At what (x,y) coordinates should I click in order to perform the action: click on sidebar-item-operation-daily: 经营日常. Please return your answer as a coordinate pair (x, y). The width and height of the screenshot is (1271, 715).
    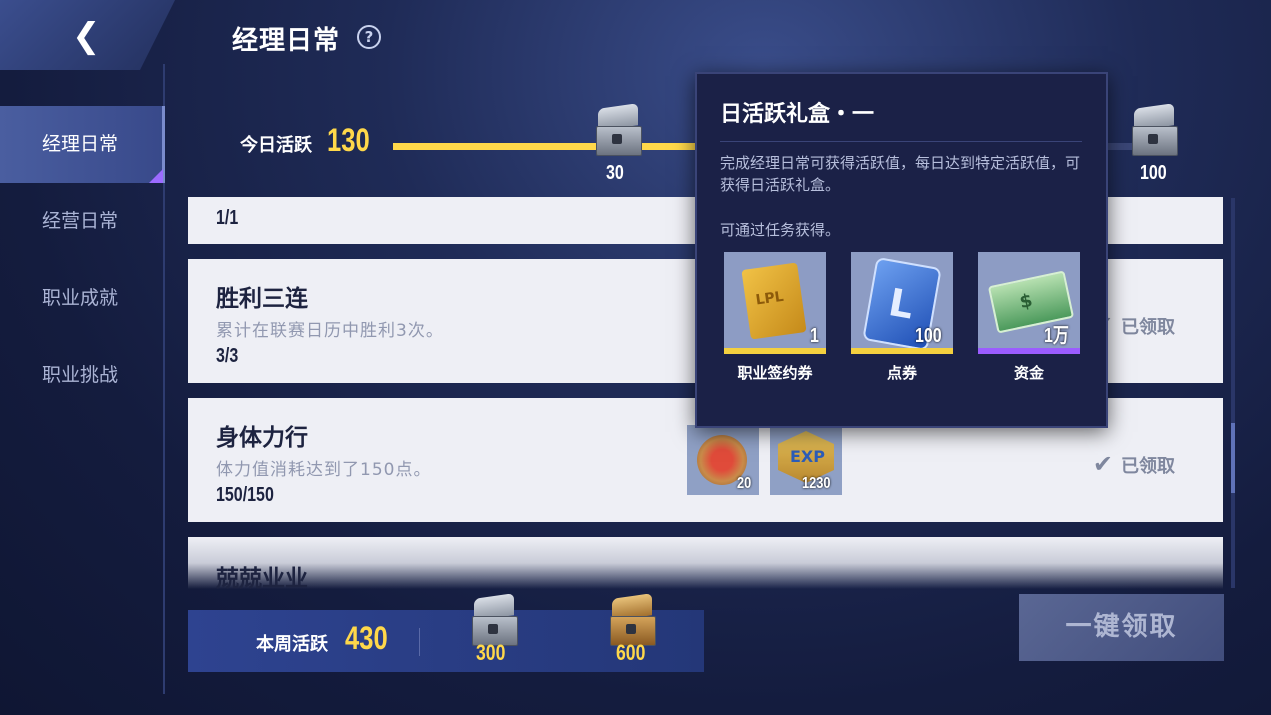
    Looking at the image, I should click on (82, 221).